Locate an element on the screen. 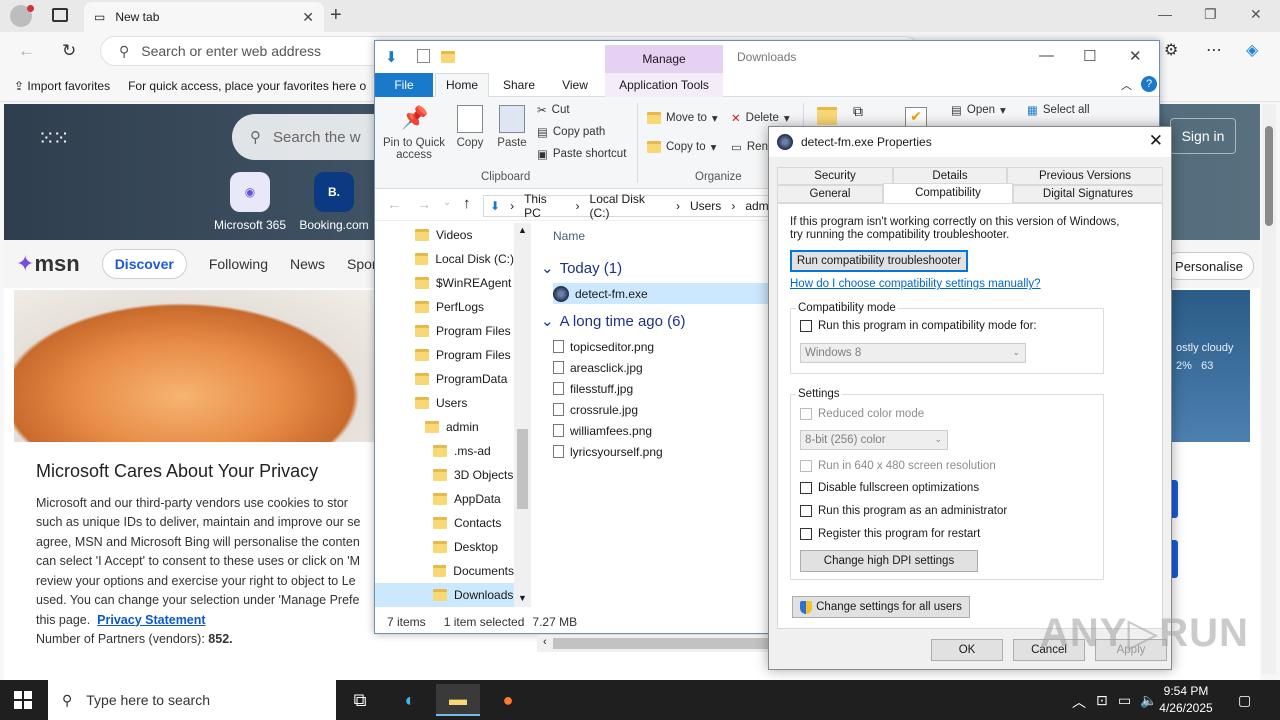  crumb-this-pc: This PC is located at coordinates (544, 206).